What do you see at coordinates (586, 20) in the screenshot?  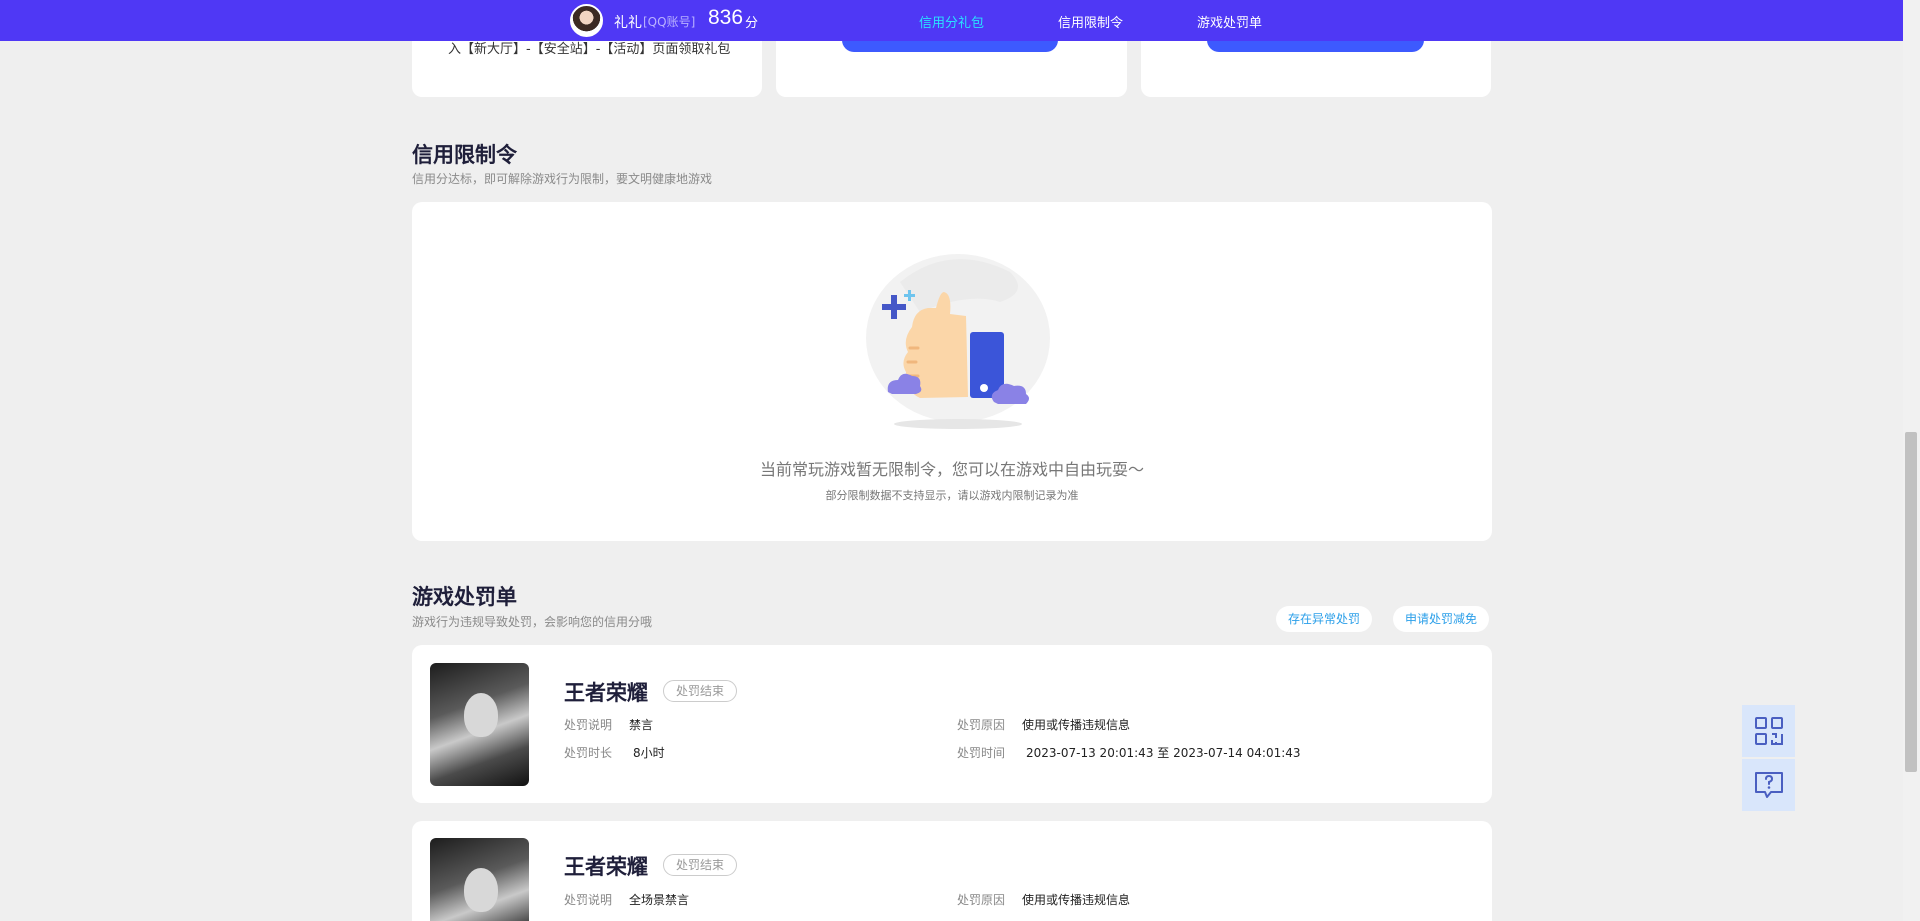 I see `user-avatar` at bounding box center [586, 20].